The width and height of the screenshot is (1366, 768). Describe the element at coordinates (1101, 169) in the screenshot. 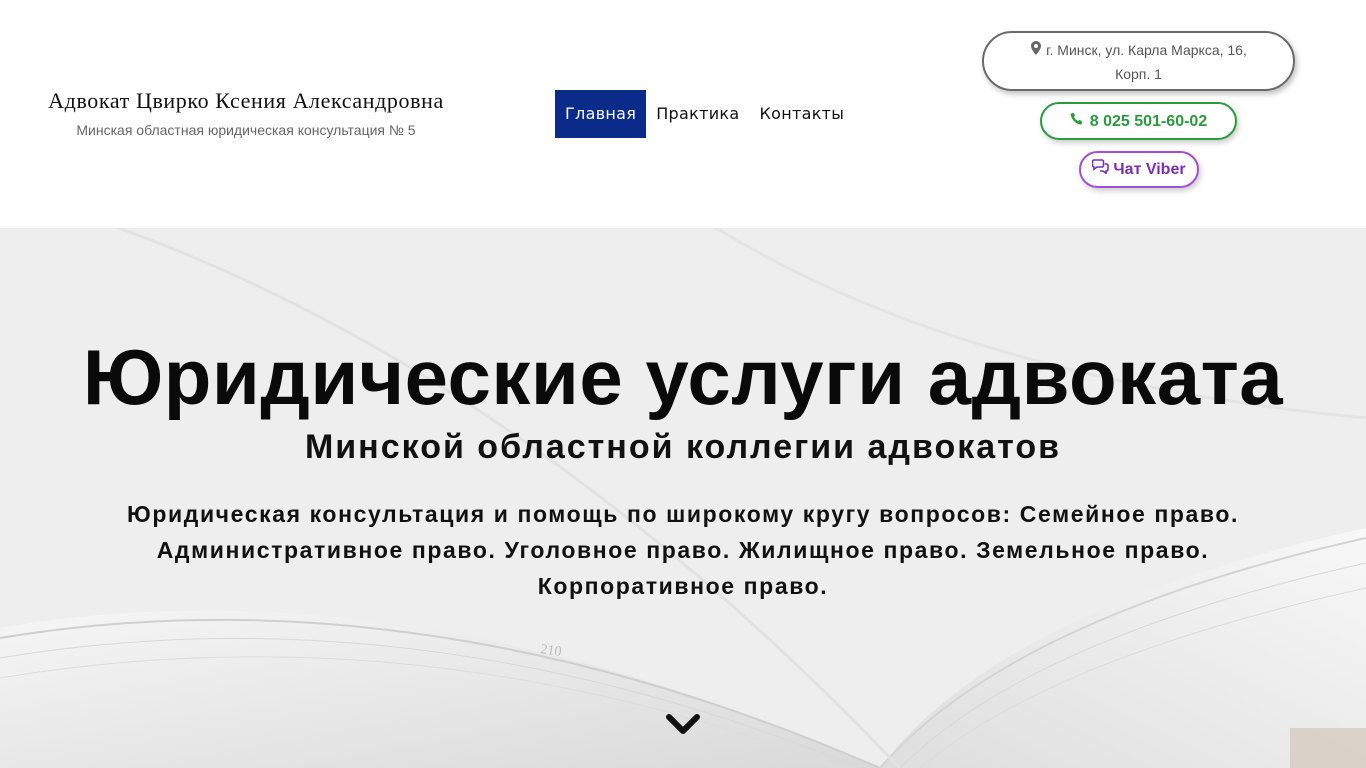

I see `chat-icon` at that location.